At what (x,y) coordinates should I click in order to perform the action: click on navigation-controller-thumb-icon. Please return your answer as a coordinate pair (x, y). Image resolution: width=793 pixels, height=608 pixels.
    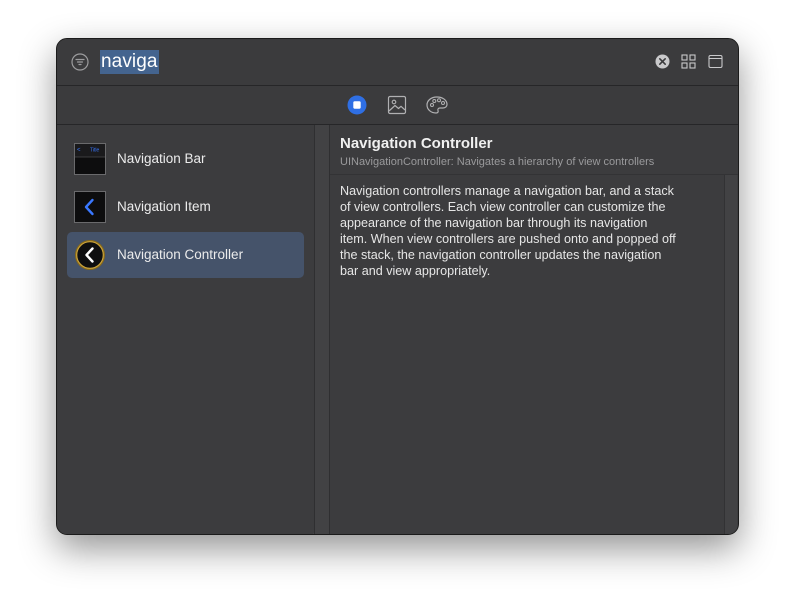
    Looking at the image, I should click on (90, 255).